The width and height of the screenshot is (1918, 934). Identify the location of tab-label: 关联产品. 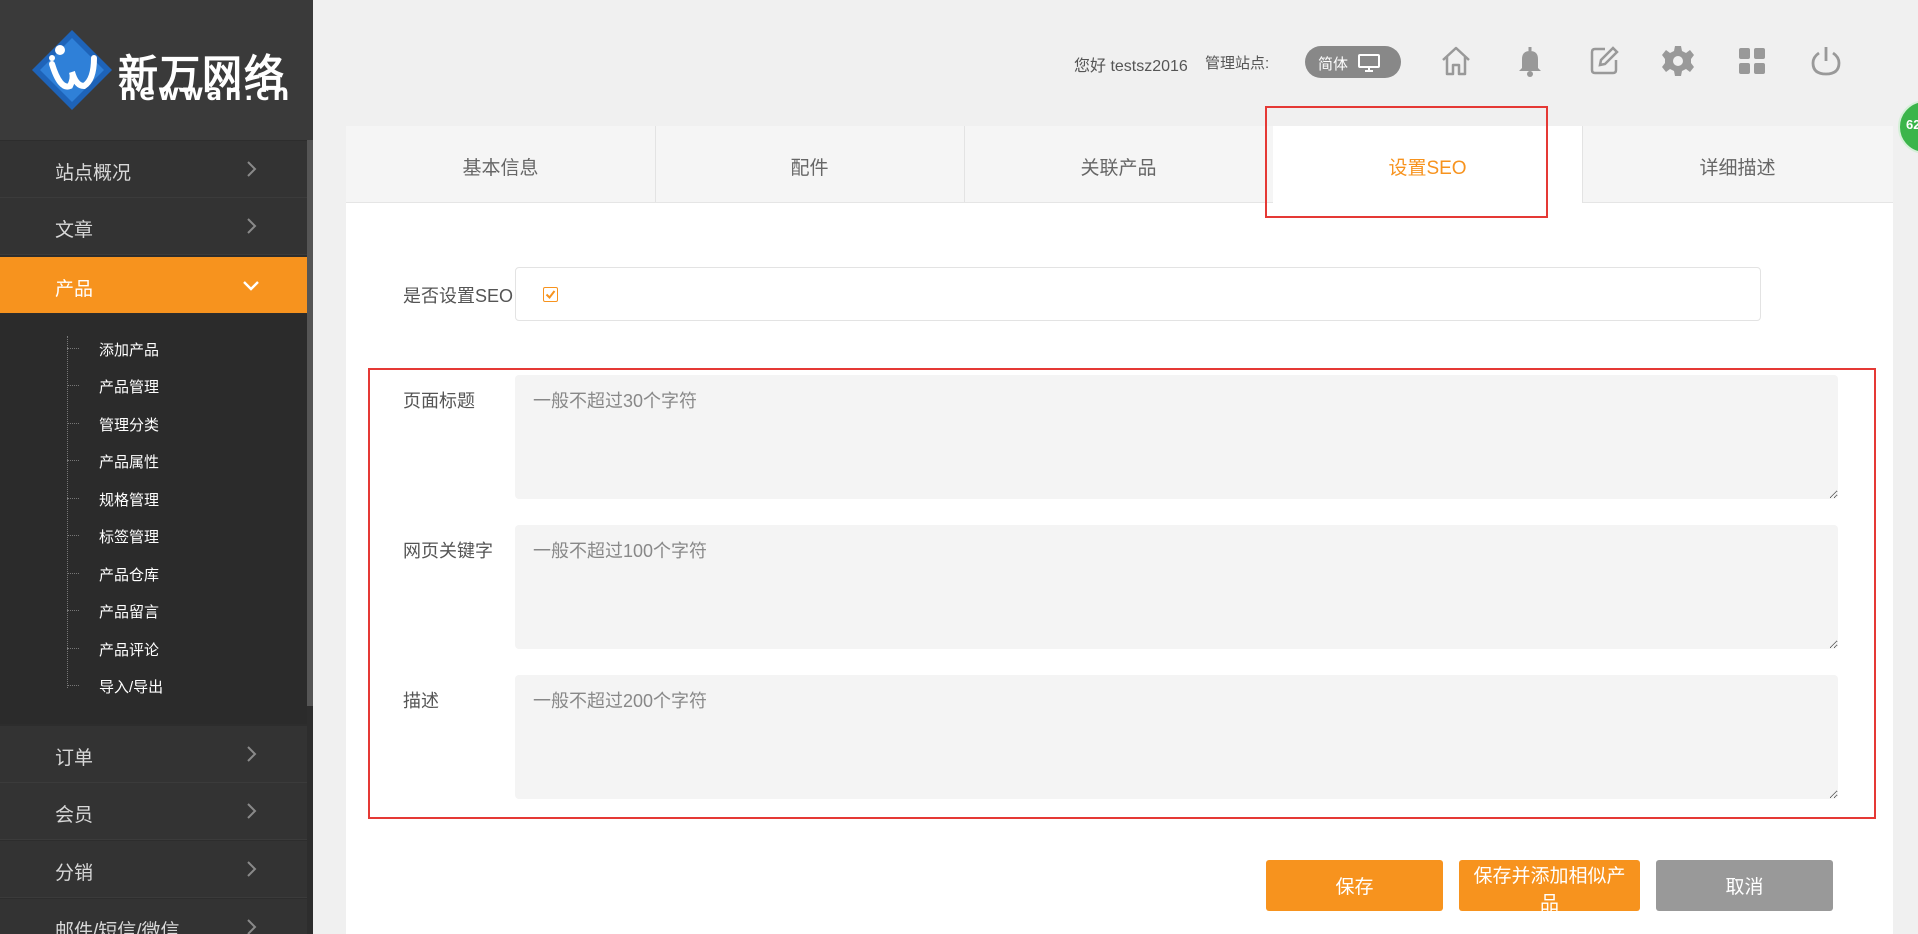
(1118, 168).